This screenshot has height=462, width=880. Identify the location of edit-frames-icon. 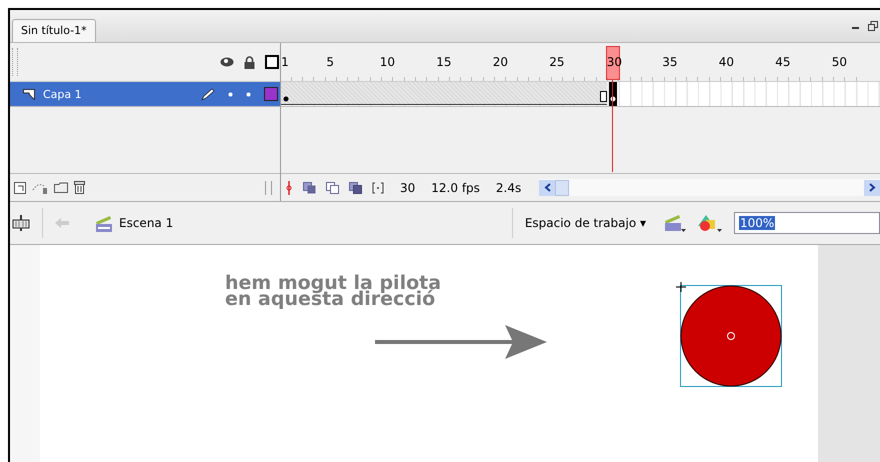
(355, 188).